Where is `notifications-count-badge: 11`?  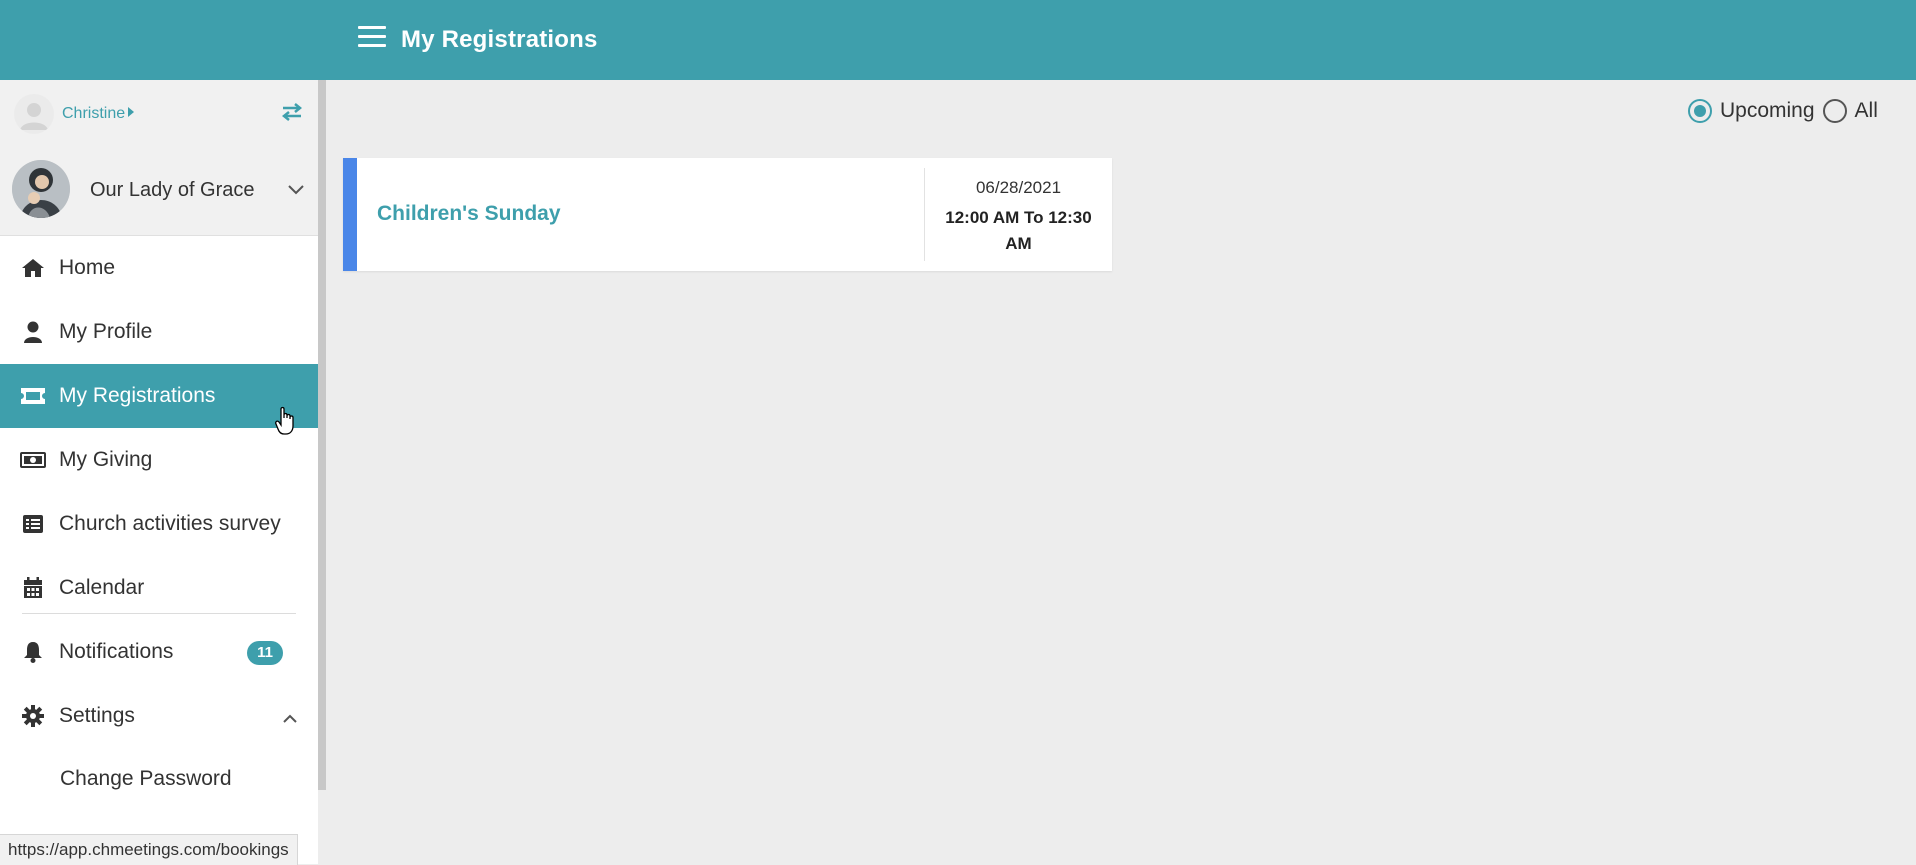
notifications-count-badge: 11 is located at coordinates (265, 653).